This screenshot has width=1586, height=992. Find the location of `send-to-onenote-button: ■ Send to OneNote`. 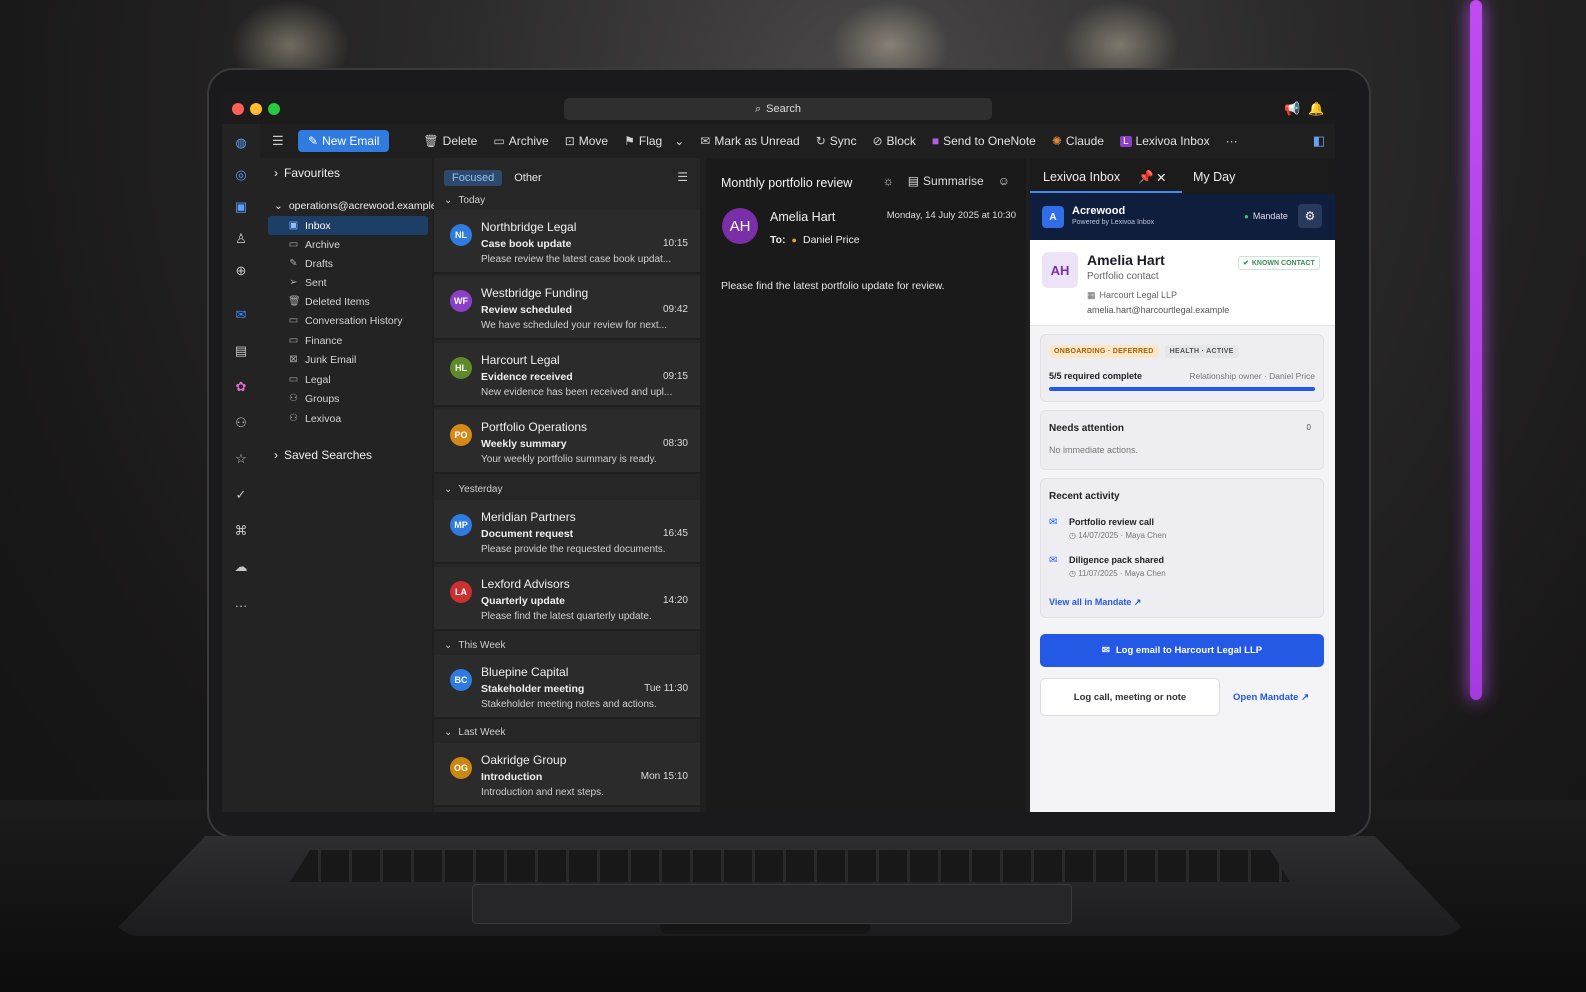

send-to-onenote-button: ■ Send to OneNote is located at coordinates (984, 141).